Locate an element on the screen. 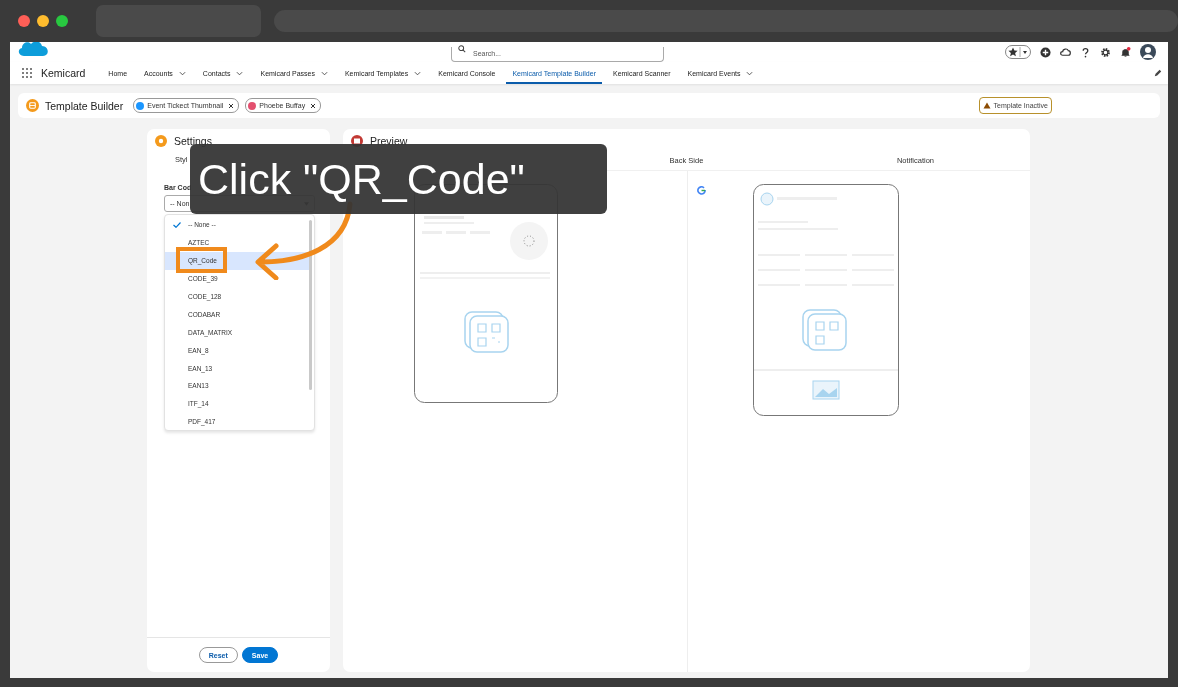  app-launcher-icon is located at coordinates (27, 73).